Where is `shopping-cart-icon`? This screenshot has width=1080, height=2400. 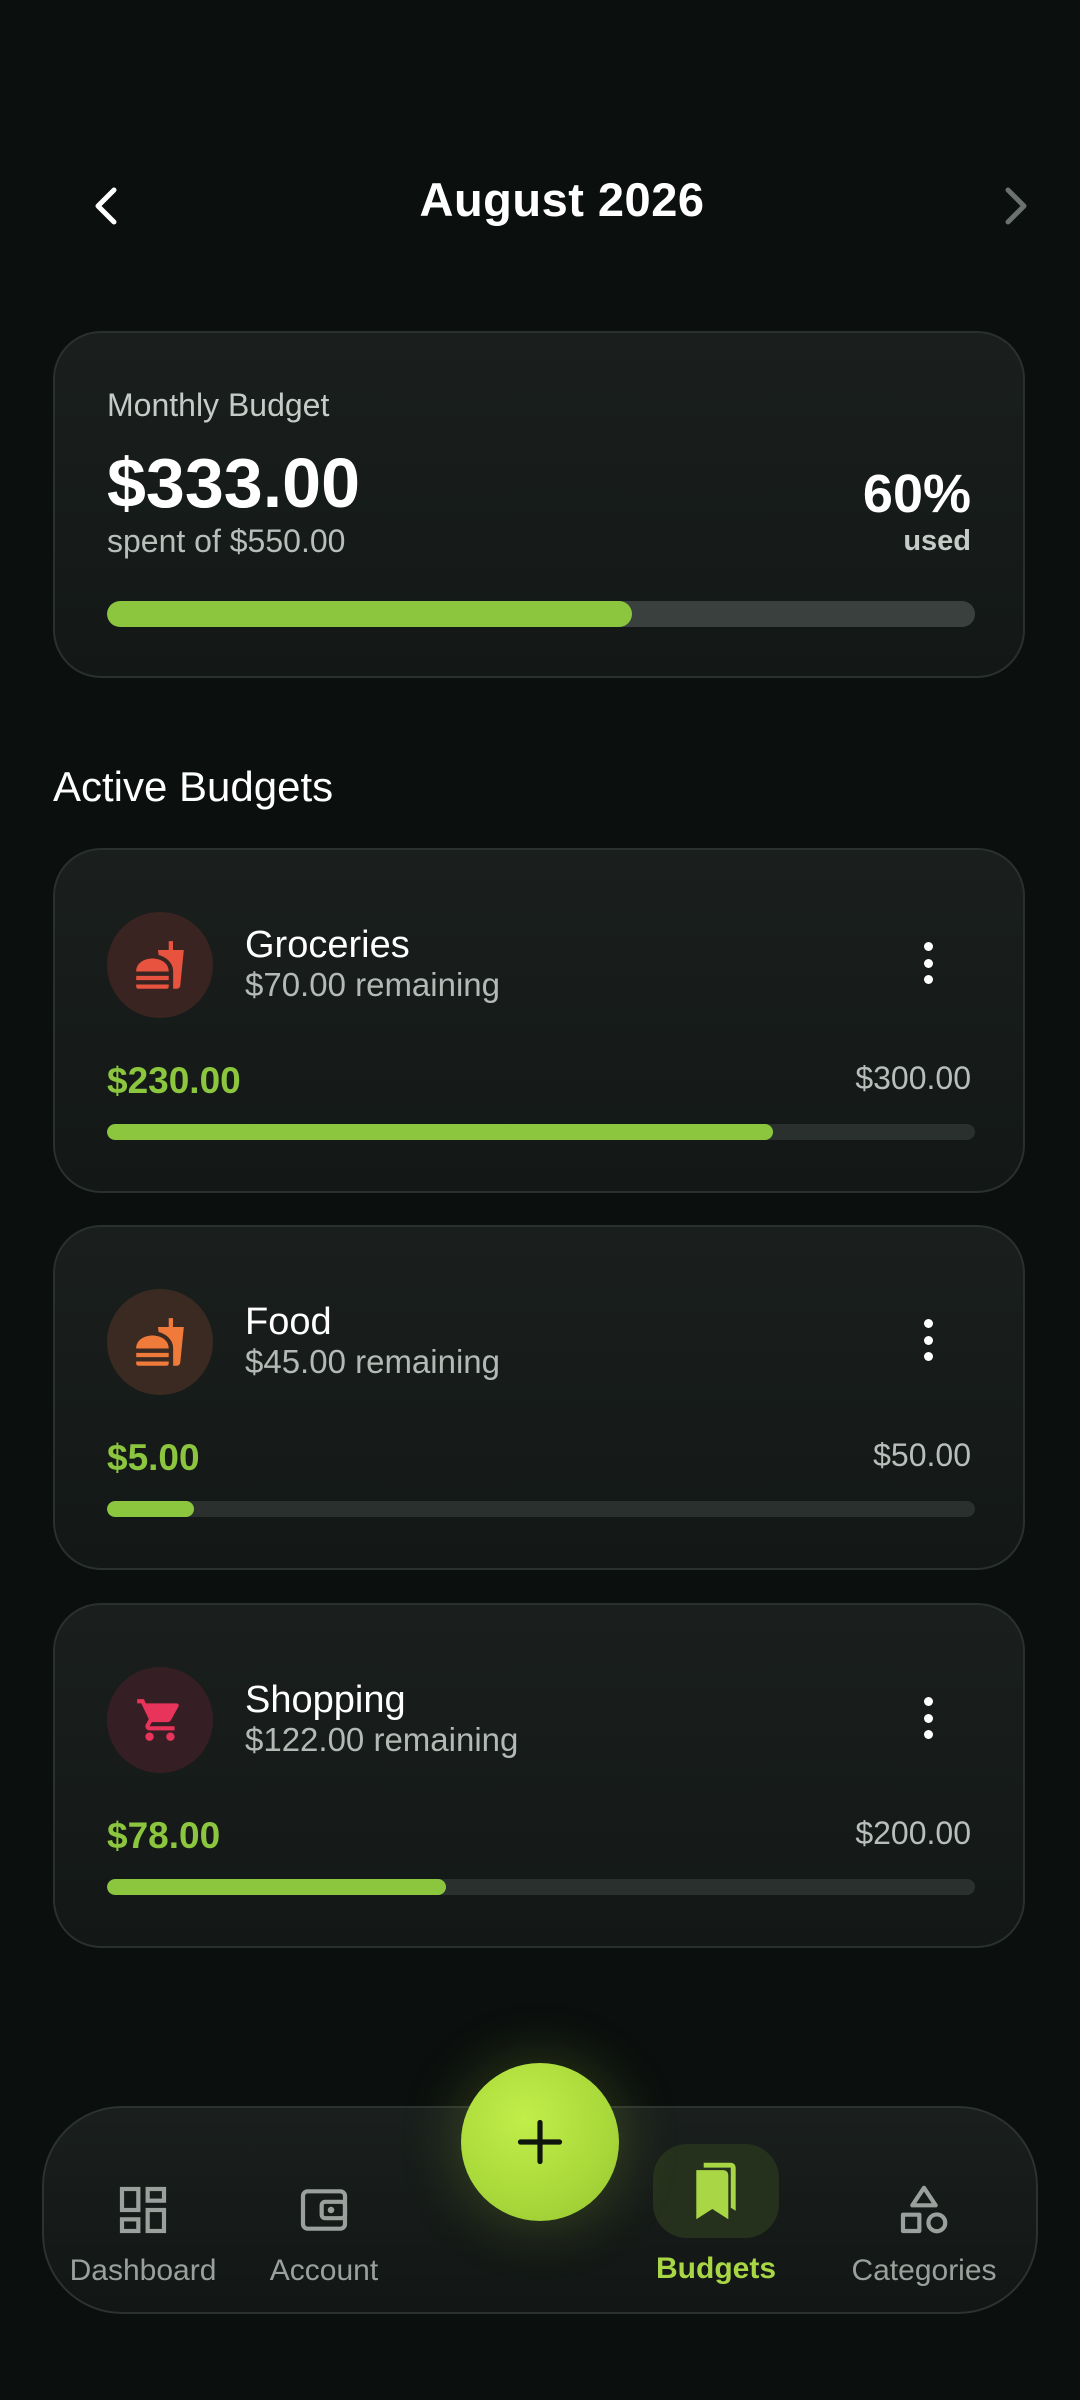
shopping-cart-icon is located at coordinates (158, 1720).